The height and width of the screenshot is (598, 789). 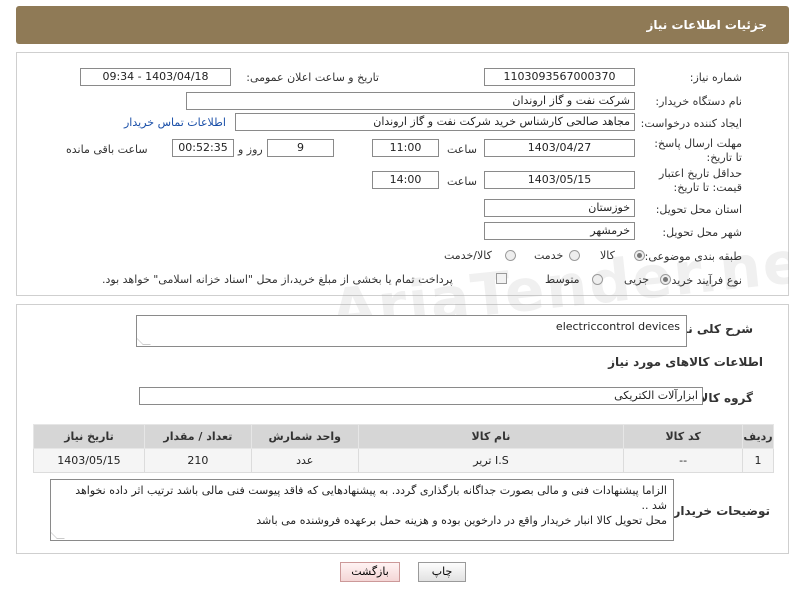 I want to click on delivery-province-field: خوزستان, so click(x=559, y=208).